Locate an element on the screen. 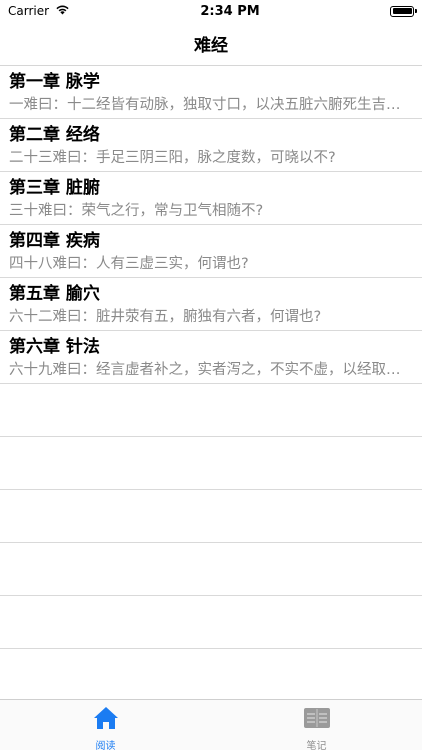 The width and height of the screenshot is (422, 752). status-time: 2:34 PM is located at coordinates (230, 11).